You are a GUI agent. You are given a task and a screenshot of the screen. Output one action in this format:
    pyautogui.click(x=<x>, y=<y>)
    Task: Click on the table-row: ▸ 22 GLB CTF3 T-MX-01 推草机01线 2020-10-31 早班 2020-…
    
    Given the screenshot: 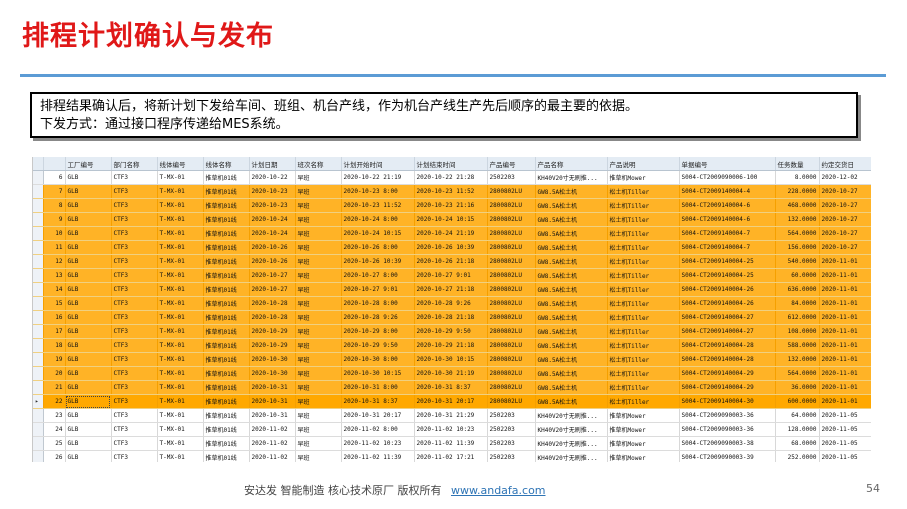 What is the action you would take?
    pyautogui.click(x=452, y=401)
    